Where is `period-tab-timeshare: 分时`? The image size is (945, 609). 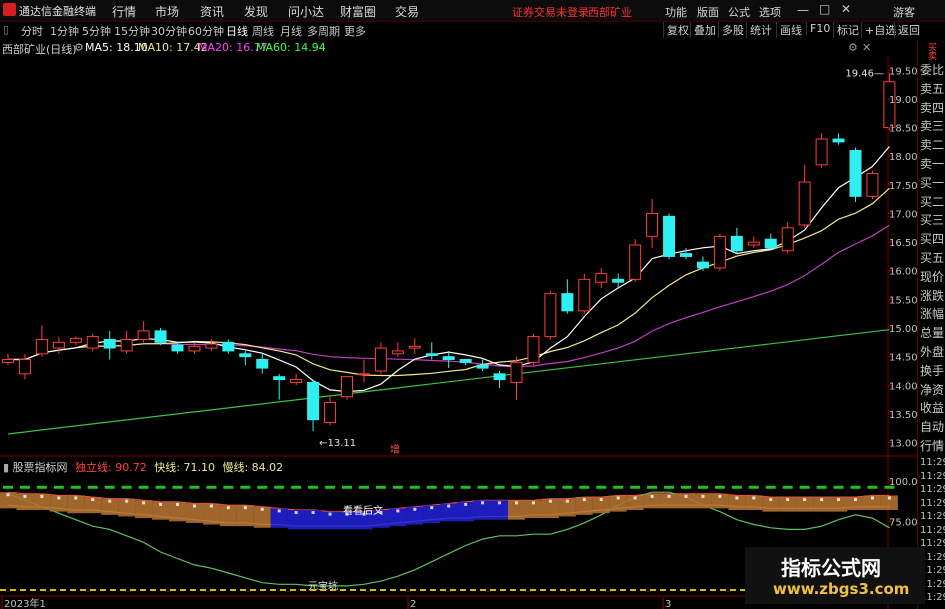
period-tab-timeshare: 分时 is located at coordinates (32, 31).